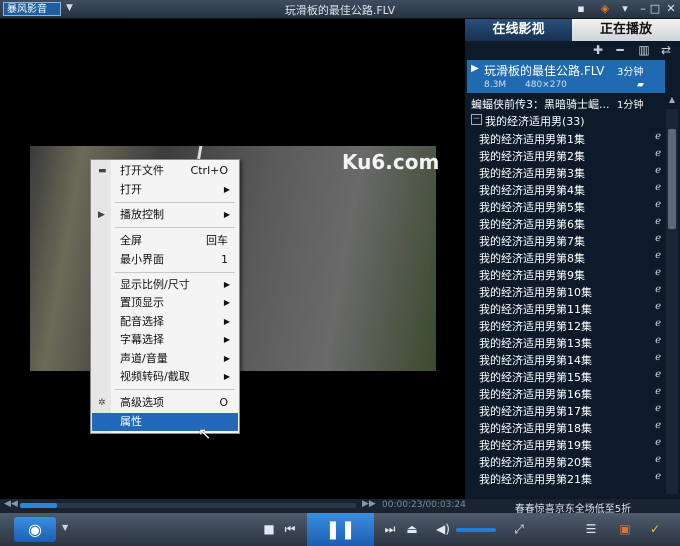 Image resolution: width=680 pixels, height=546 pixels. I want to click on fullscreen-icon: ⤢, so click(519, 529).